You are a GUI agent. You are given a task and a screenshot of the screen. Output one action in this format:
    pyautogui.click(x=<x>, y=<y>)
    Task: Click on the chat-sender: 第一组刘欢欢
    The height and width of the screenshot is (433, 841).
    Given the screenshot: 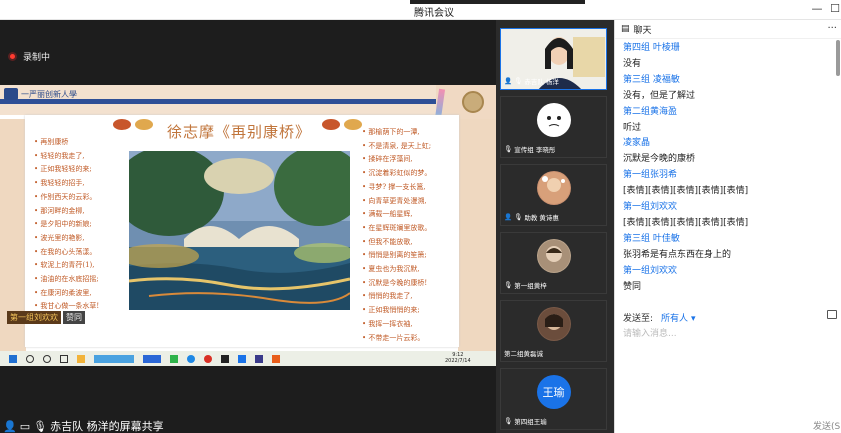 What is the action you would take?
    pyautogui.click(x=650, y=270)
    